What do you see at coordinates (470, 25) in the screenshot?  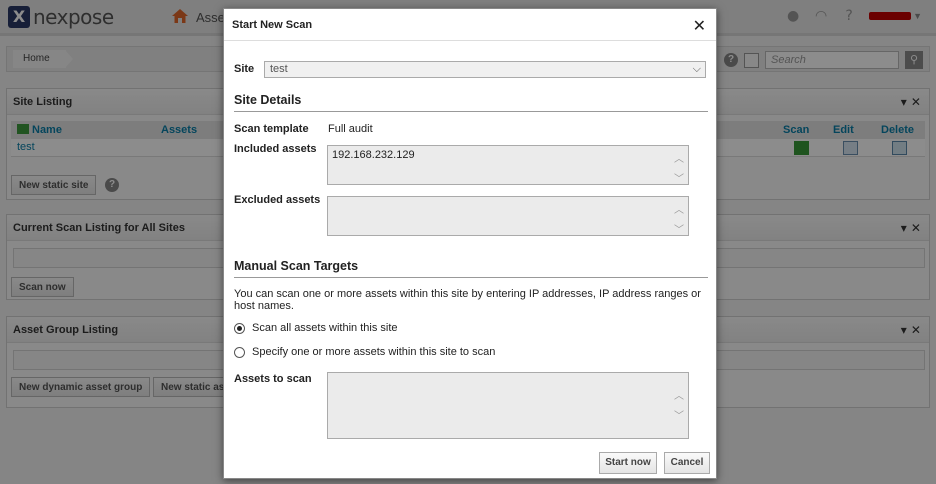 I see `dialog-header: Start New Scan ✕` at bounding box center [470, 25].